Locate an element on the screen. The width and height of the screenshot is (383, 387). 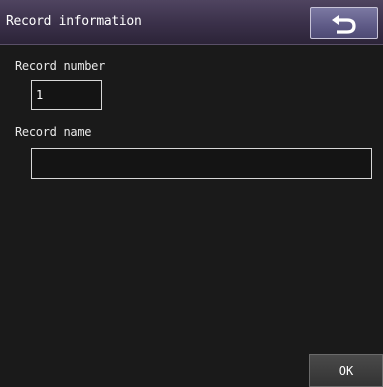
title-bar: Record information is located at coordinates (191, 22).